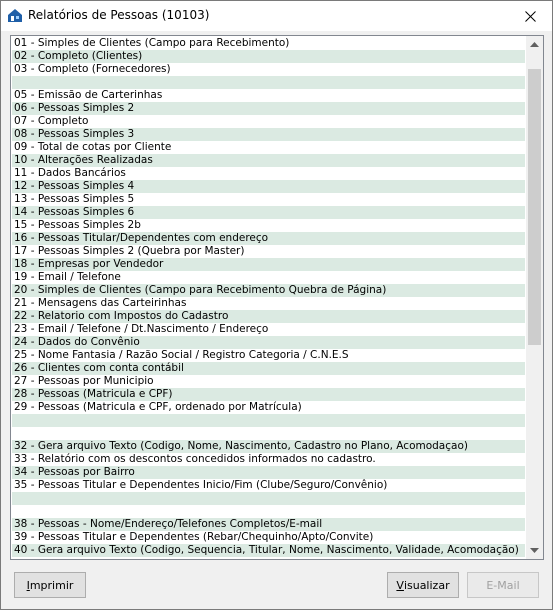  I want to click on email-button: E-Mail, so click(503, 585).